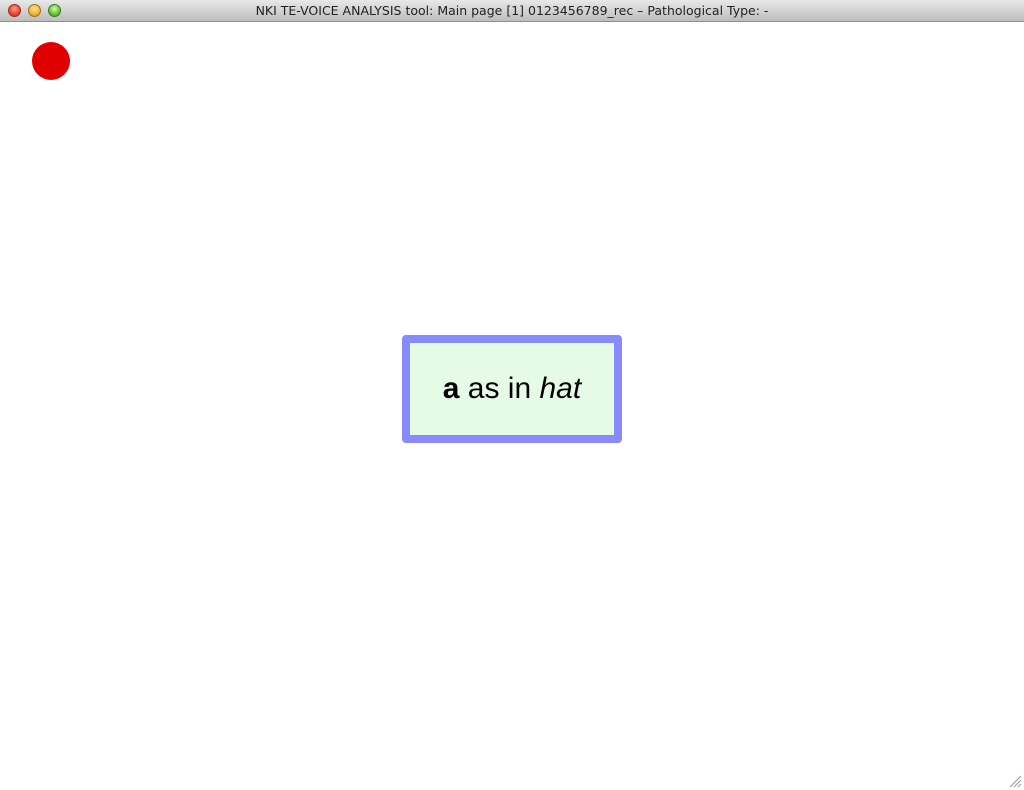  I want to click on vowel-prompt-card: a as in hat, so click(512, 389).